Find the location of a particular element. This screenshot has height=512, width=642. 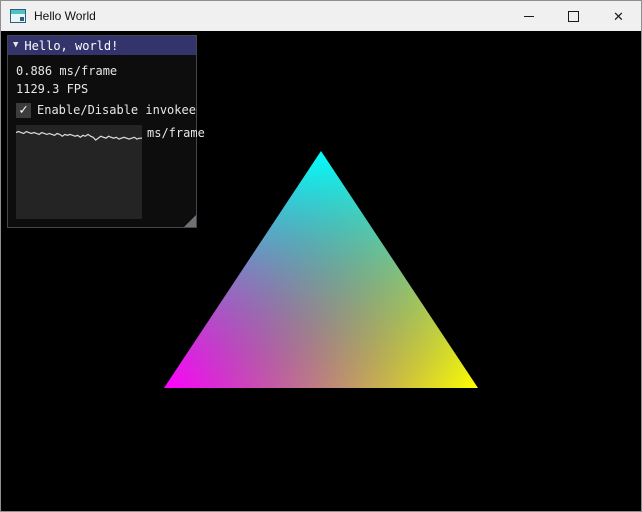

plot-row: ms/frame is located at coordinates (110, 172).